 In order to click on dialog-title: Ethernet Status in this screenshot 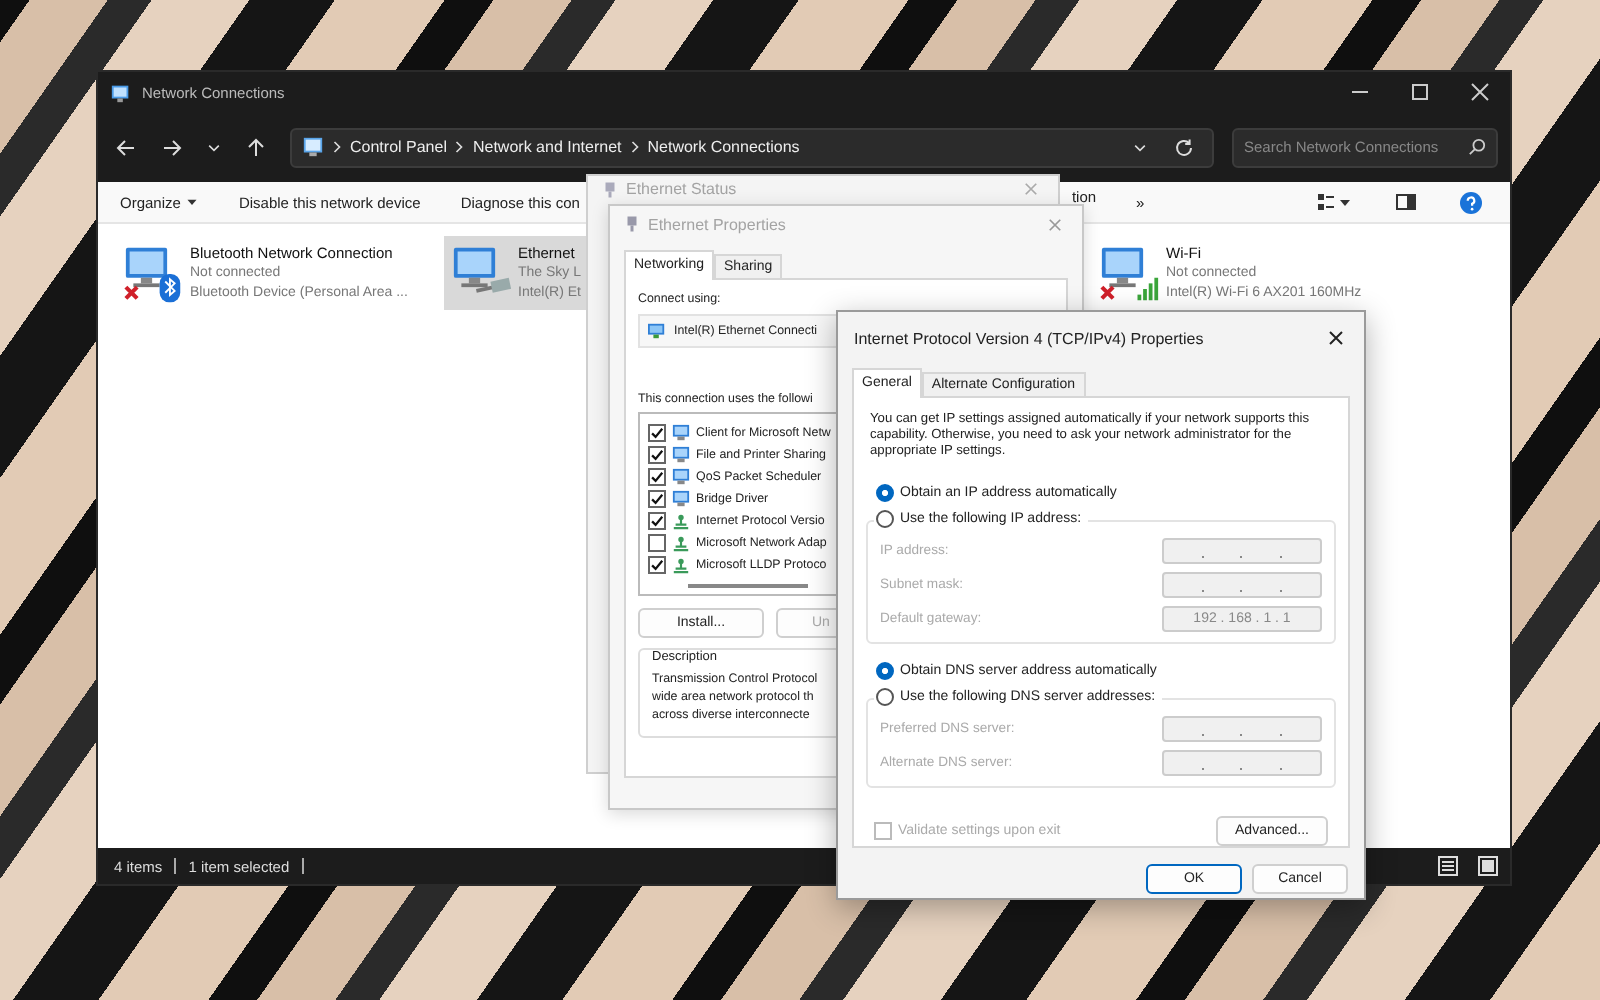, I will do `click(681, 189)`.